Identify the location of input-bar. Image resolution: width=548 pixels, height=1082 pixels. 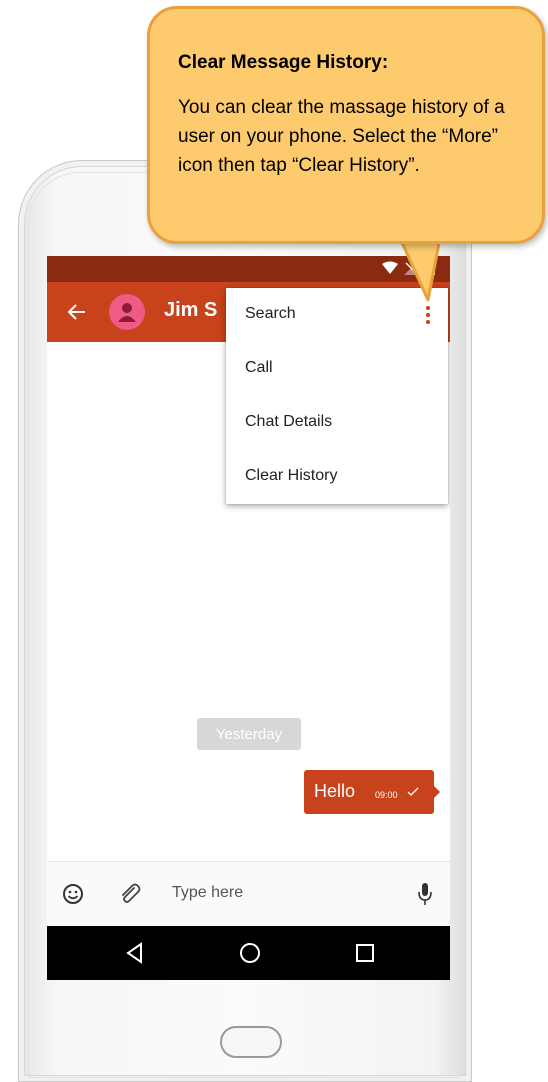
(248, 893).